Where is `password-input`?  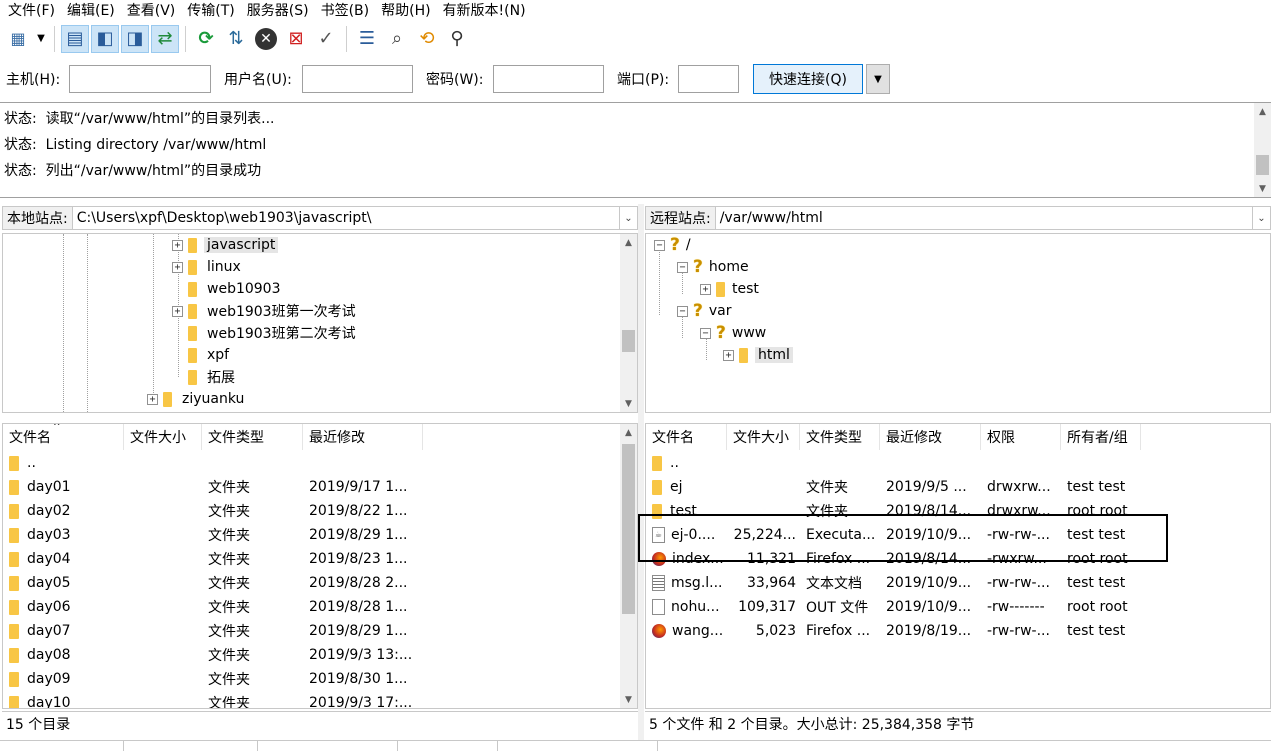
password-input is located at coordinates (548, 79).